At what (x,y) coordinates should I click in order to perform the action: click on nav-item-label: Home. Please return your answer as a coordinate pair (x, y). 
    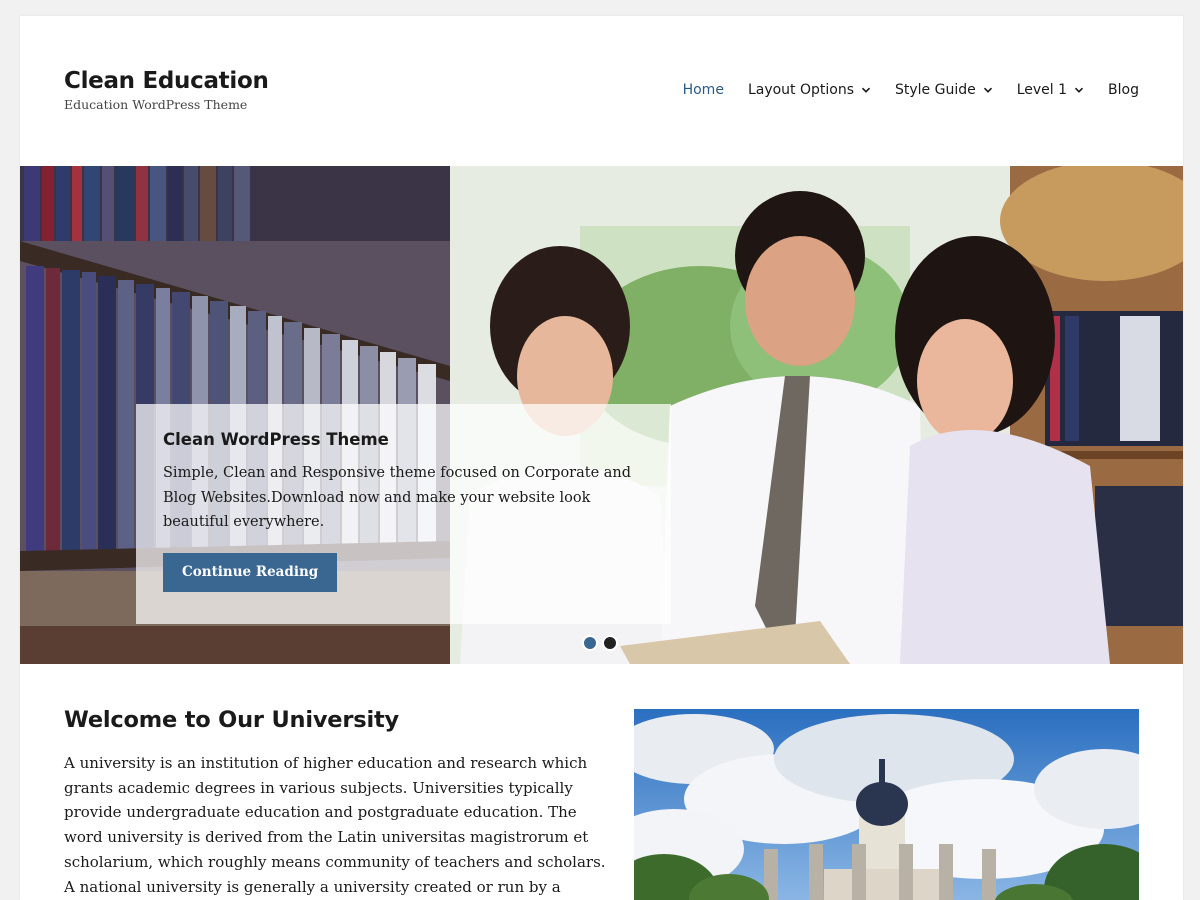
    Looking at the image, I should click on (703, 90).